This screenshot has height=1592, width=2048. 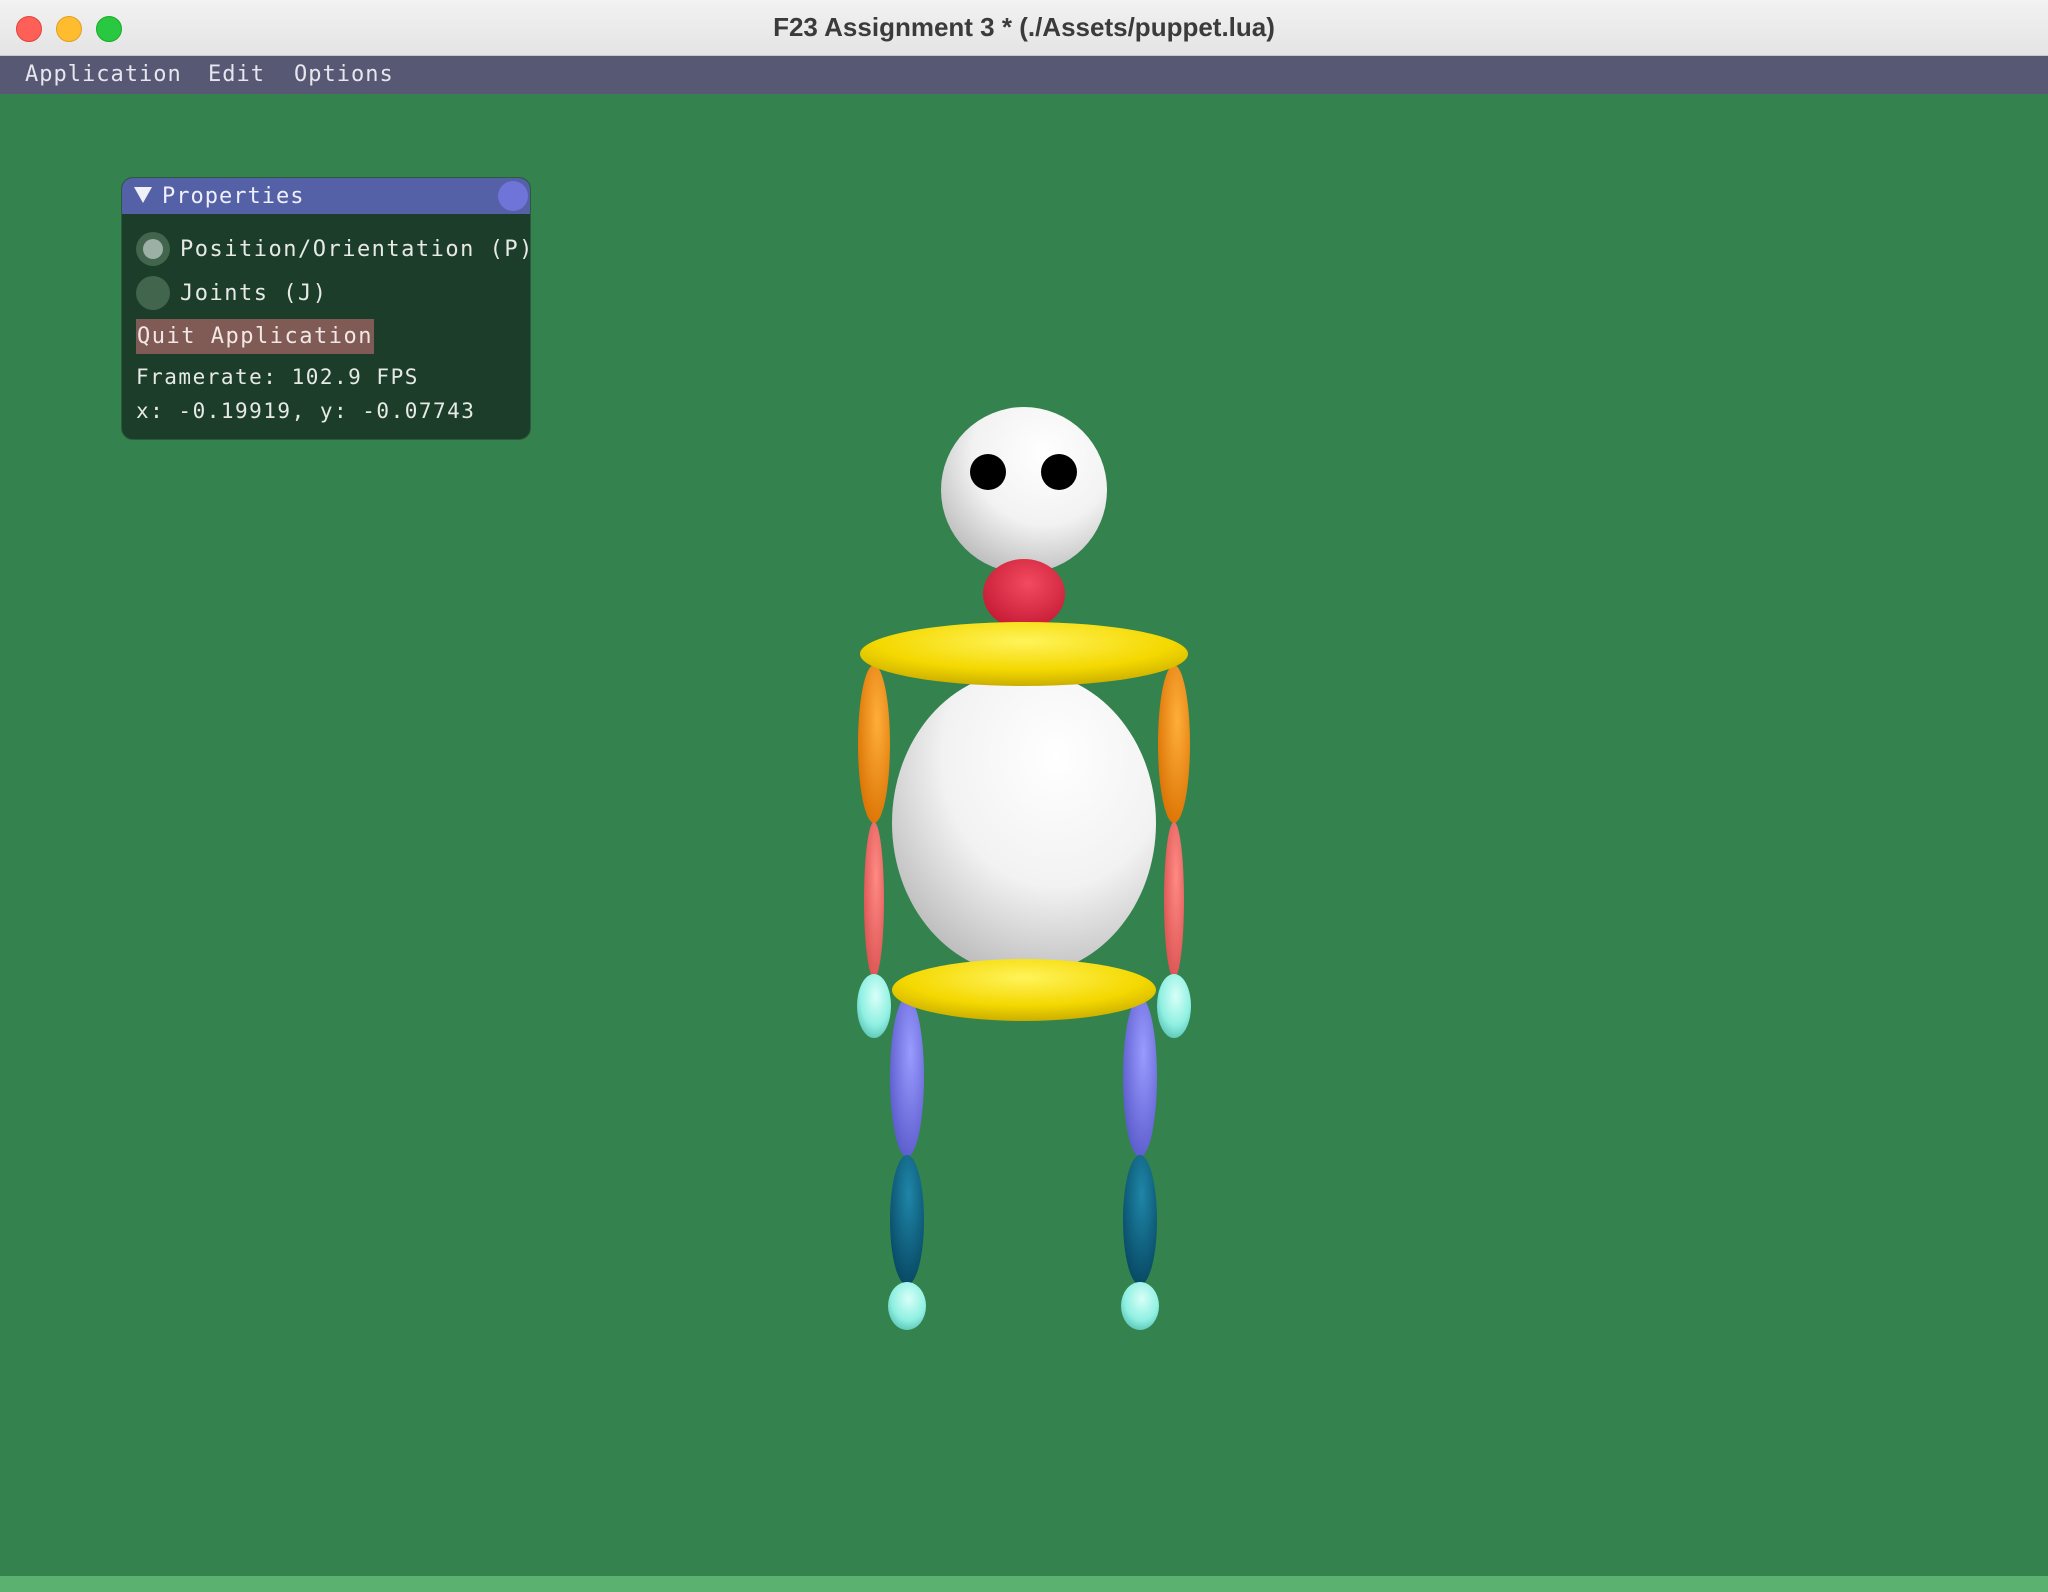 I want to click on puppet-right-upper-arm, so click(x=1174, y=744).